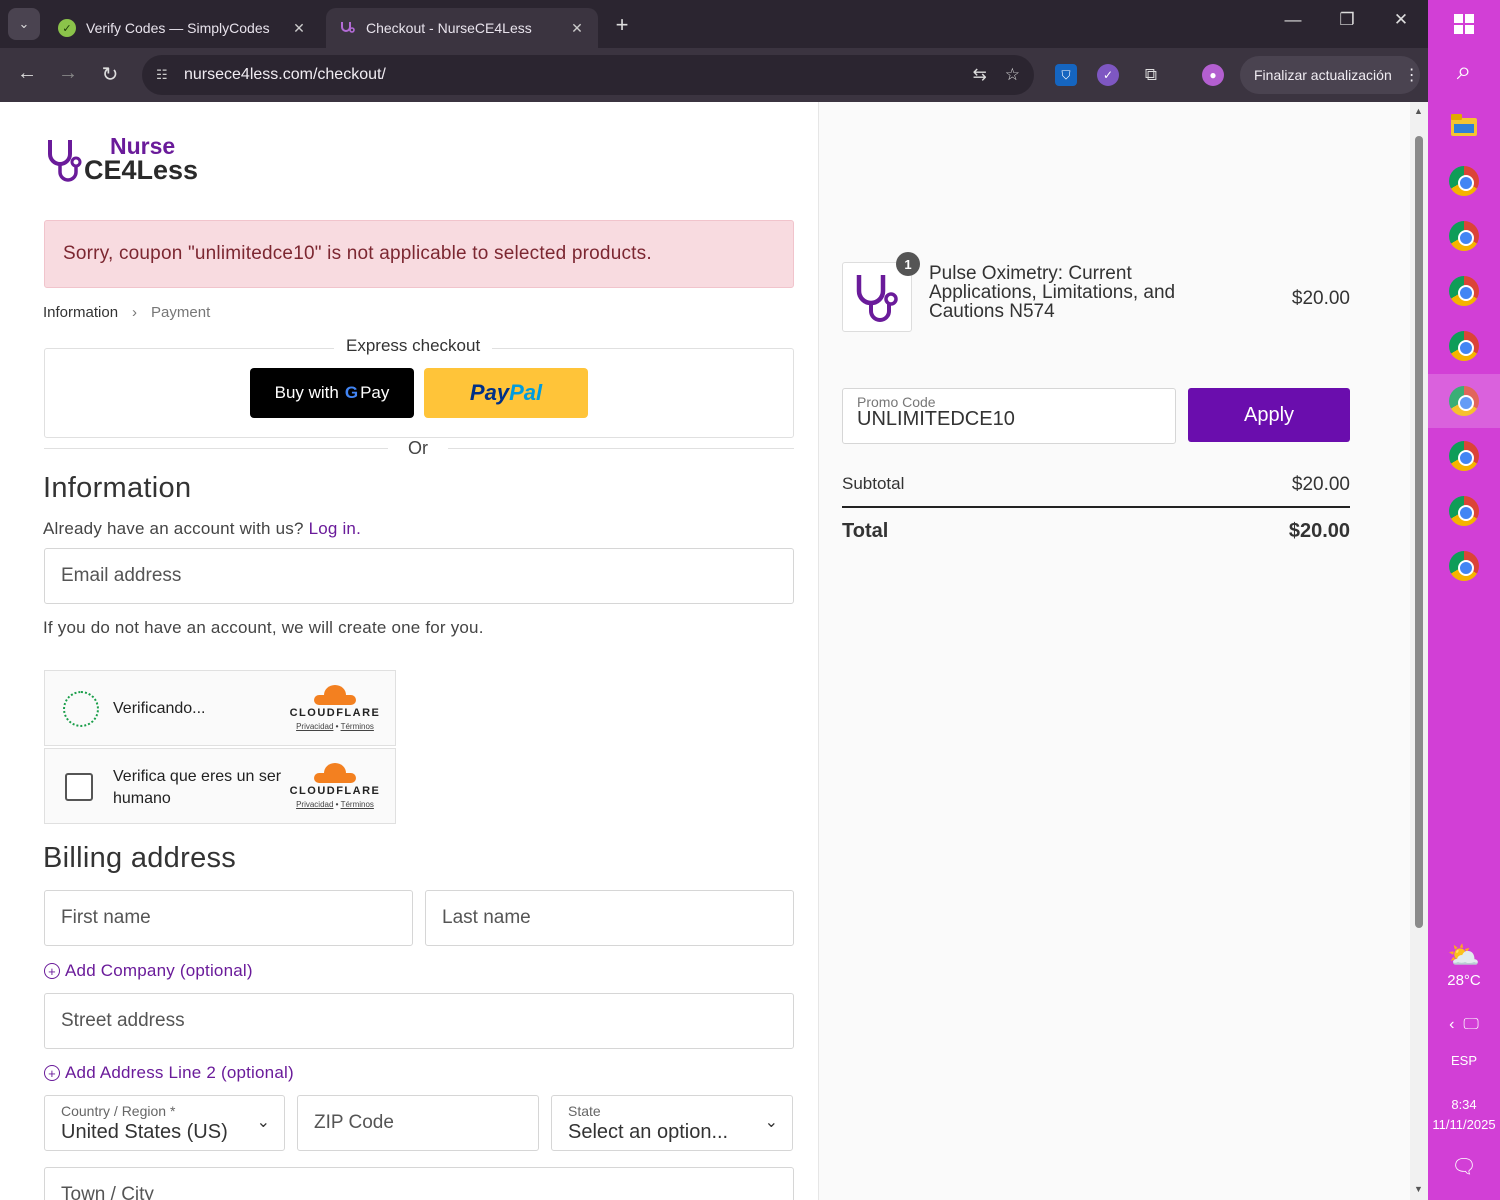  I want to click on clock-time: 8:34, so click(1464, 1104).